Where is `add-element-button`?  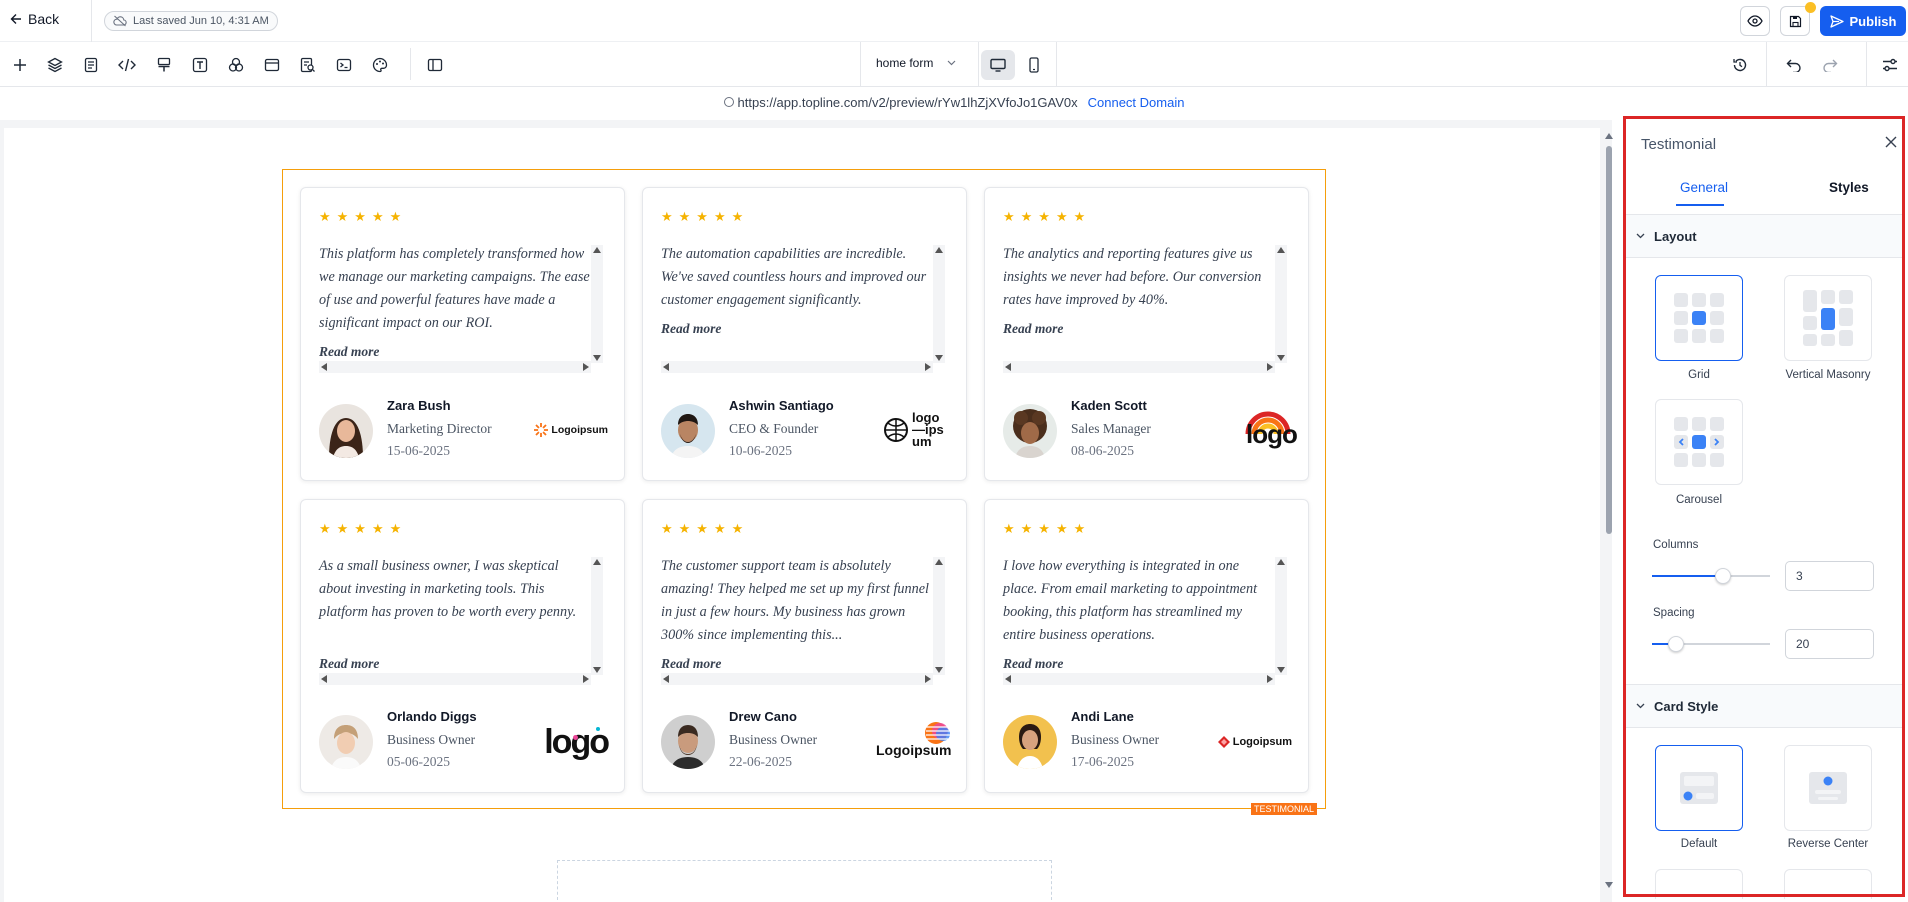 add-element-button is located at coordinates (20, 65).